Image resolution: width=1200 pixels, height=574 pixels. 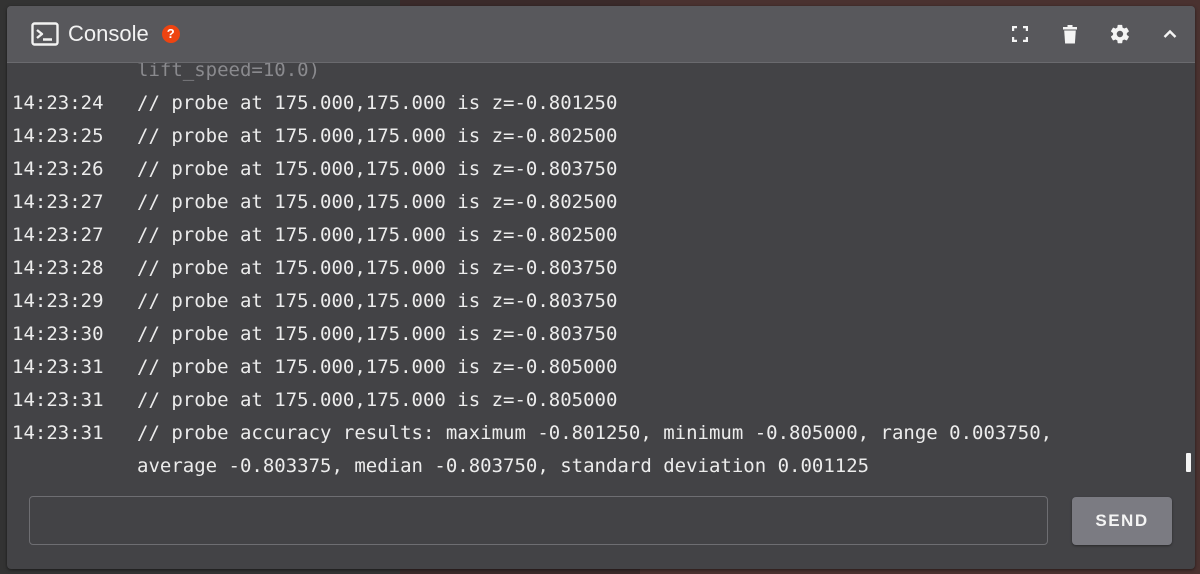 What do you see at coordinates (58, 268) in the screenshot?
I see `log-time: 14:23:28` at bounding box center [58, 268].